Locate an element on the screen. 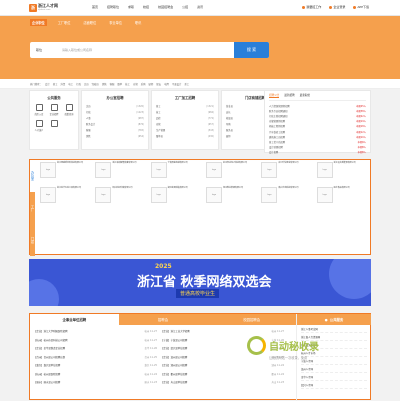  hot-keyword: 驾驶员 is located at coordinates (95, 84).